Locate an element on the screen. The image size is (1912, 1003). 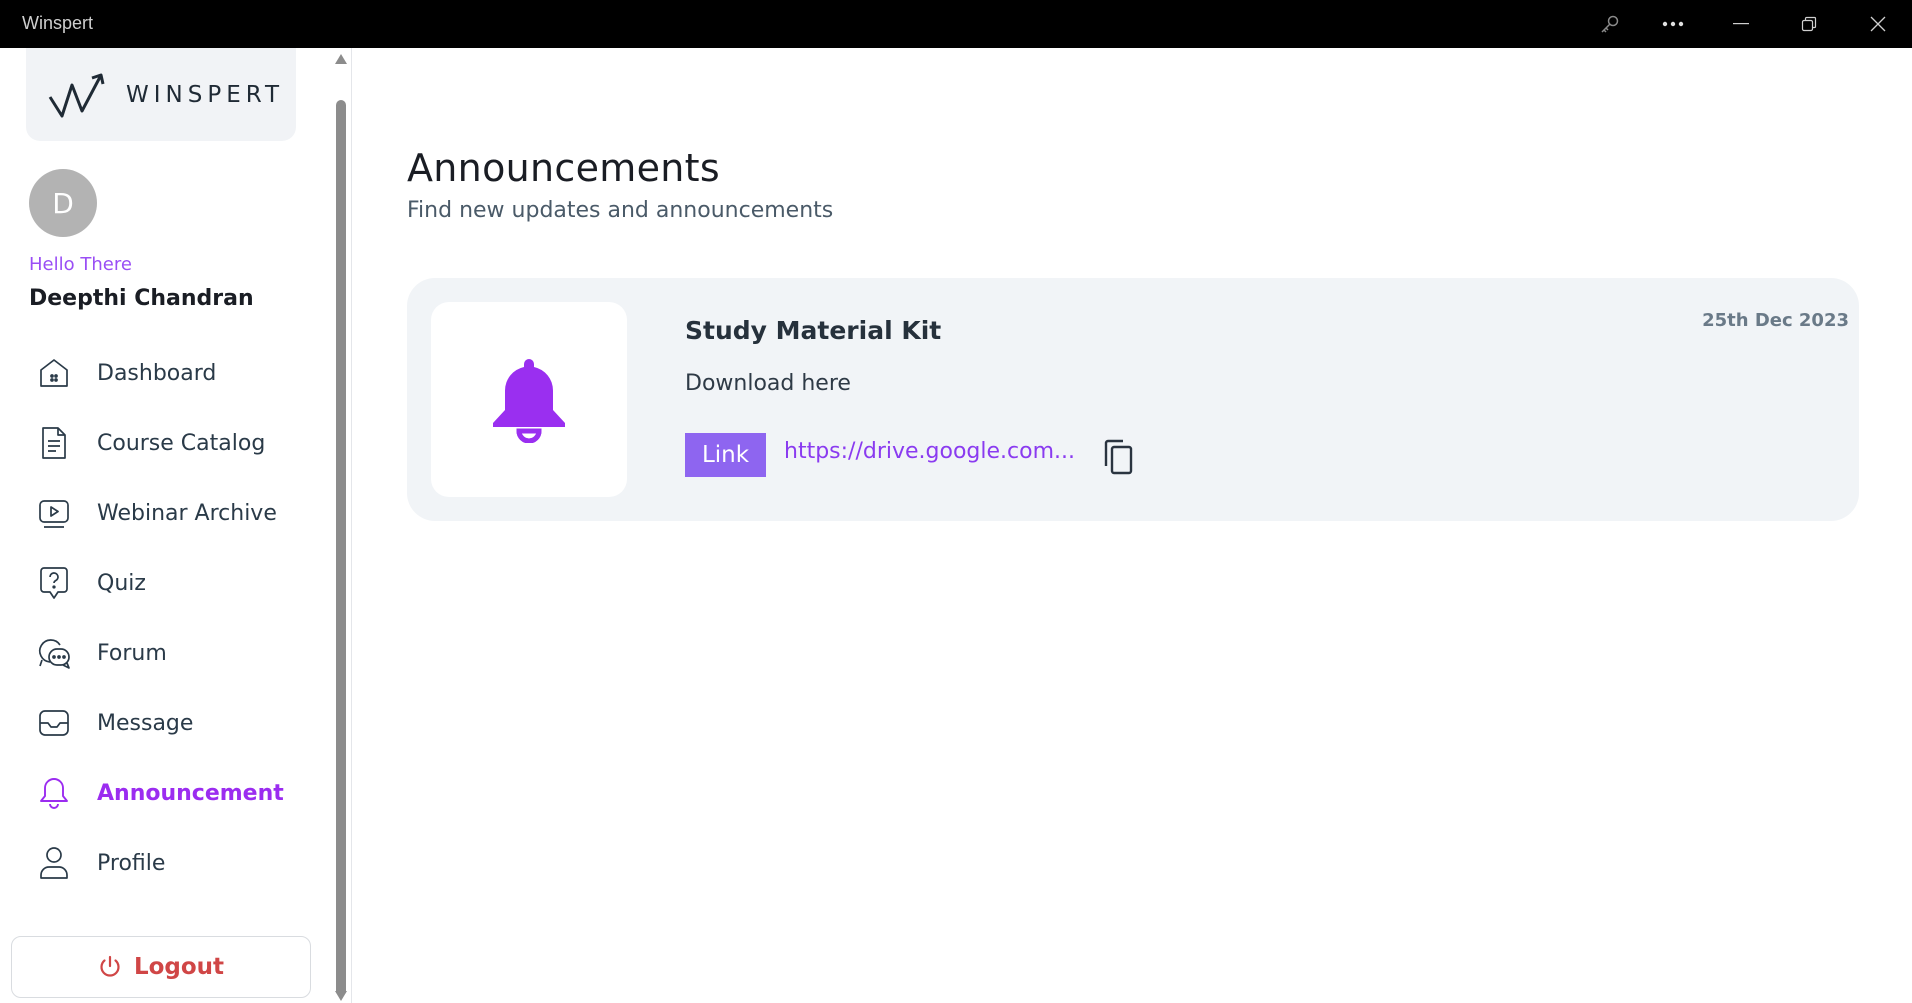
sidebar-item-webinar-archive: Webinar Archive is located at coordinates (165, 513).